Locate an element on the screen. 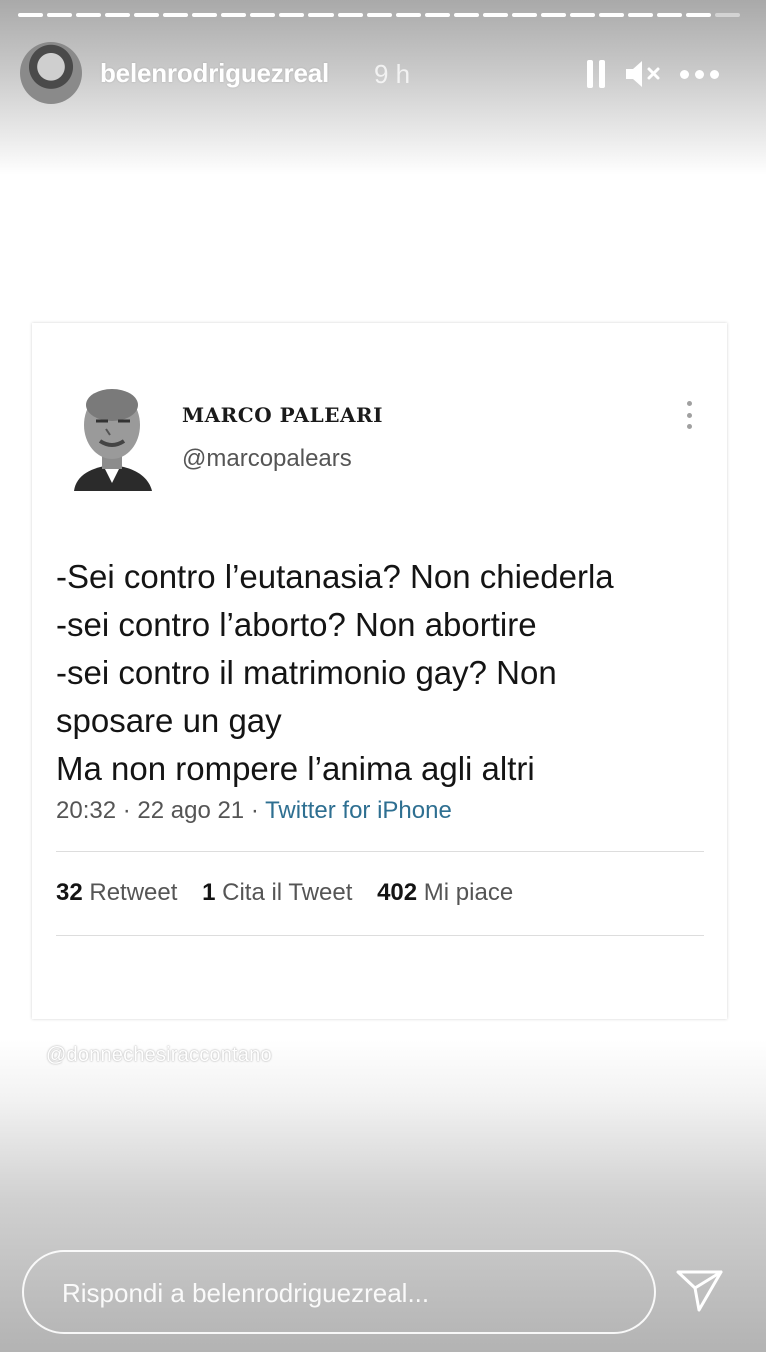 This screenshot has height=1352, width=766. like-count: 402 is located at coordinates (397, 892).